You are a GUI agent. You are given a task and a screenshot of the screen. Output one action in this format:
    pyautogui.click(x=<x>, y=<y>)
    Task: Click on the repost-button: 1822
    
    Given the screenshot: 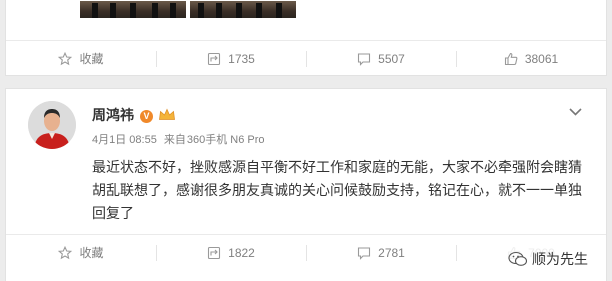 What is the action you would take?
    pyautogui.click(x=231, y=252)
    